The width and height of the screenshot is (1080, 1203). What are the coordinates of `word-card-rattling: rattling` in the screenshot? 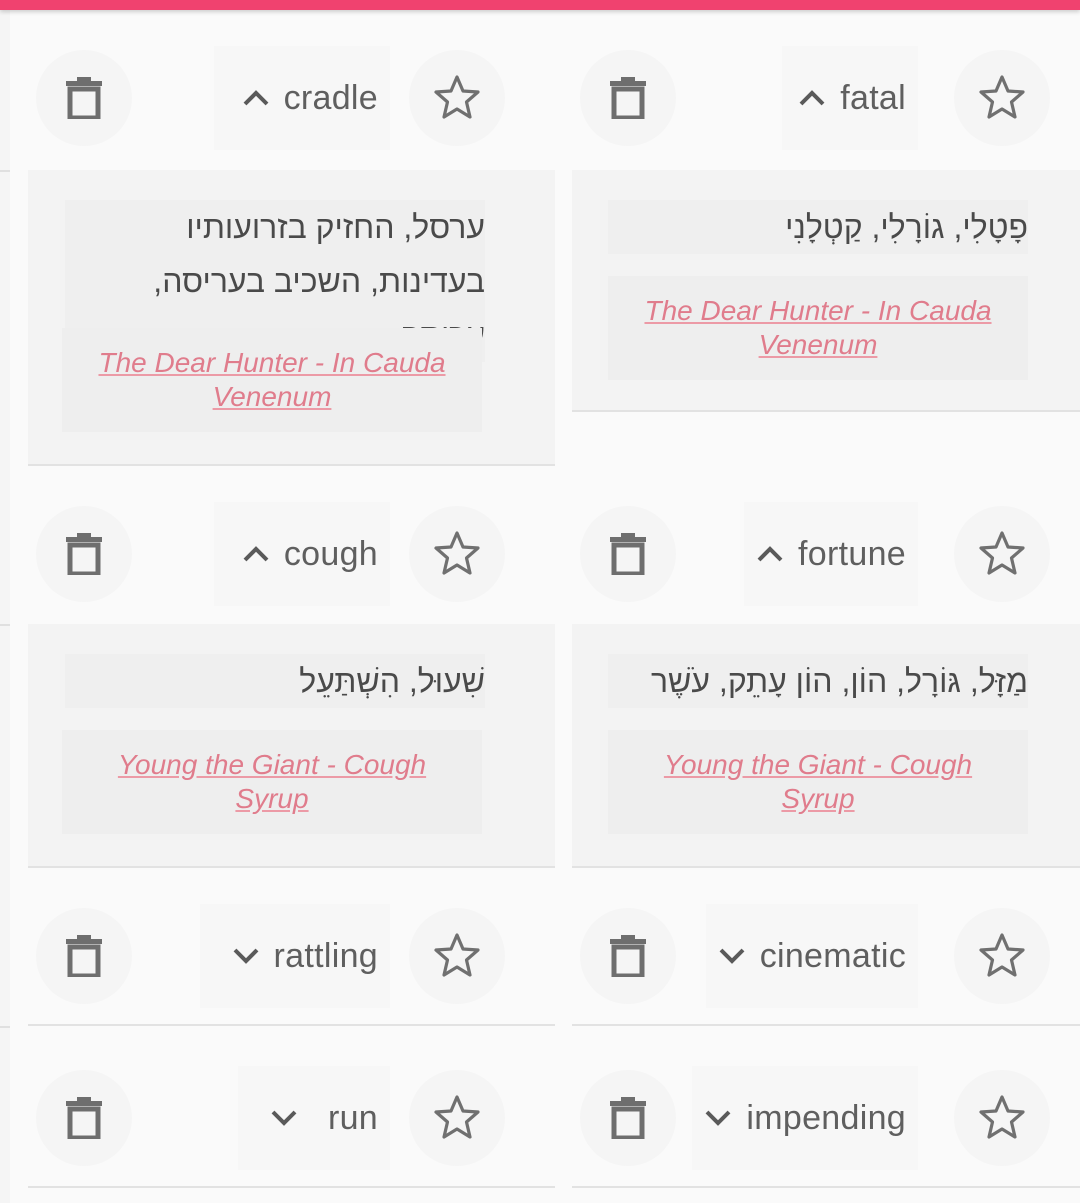 It's located at (291, 957).